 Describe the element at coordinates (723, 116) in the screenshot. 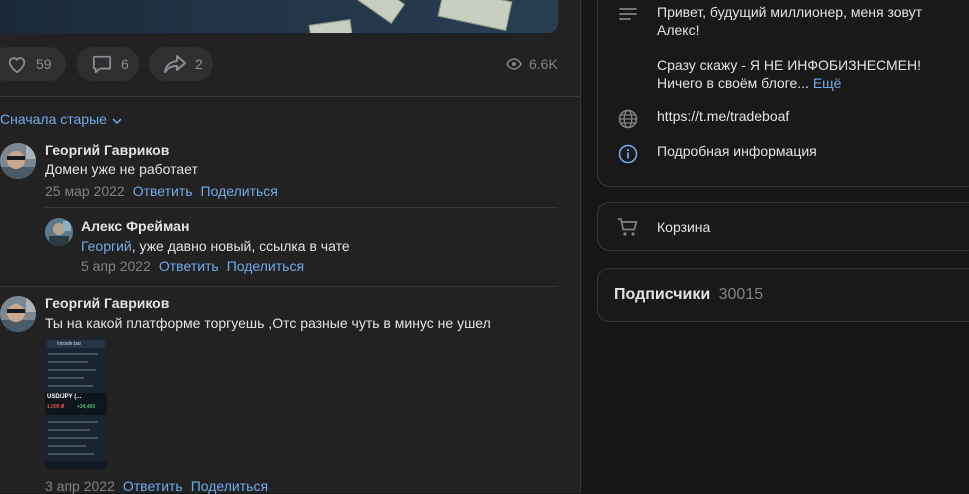

I see `website-link: https://t.me/tradeboaf` at that location.